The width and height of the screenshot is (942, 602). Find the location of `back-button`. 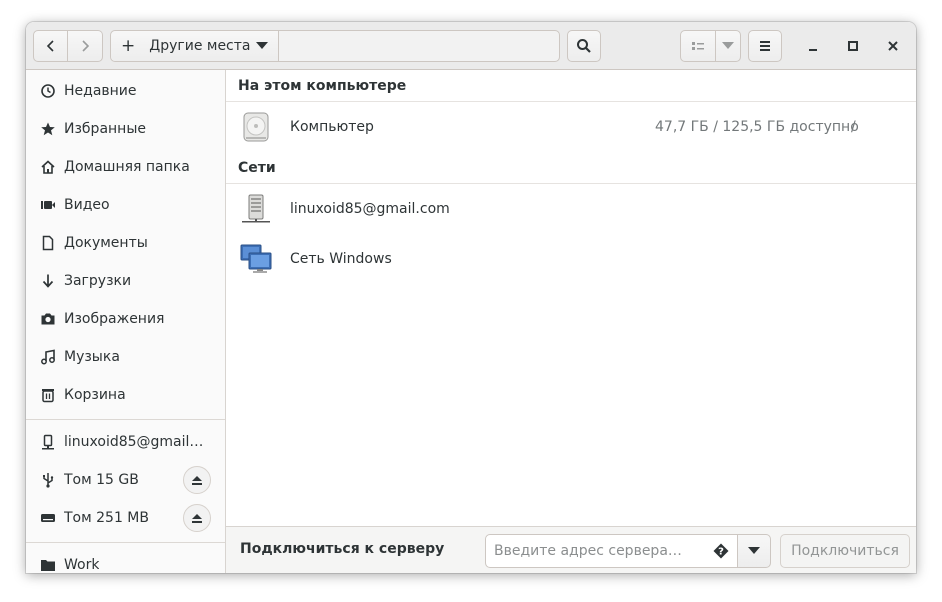

back-button is located at coordinates (50, 46).